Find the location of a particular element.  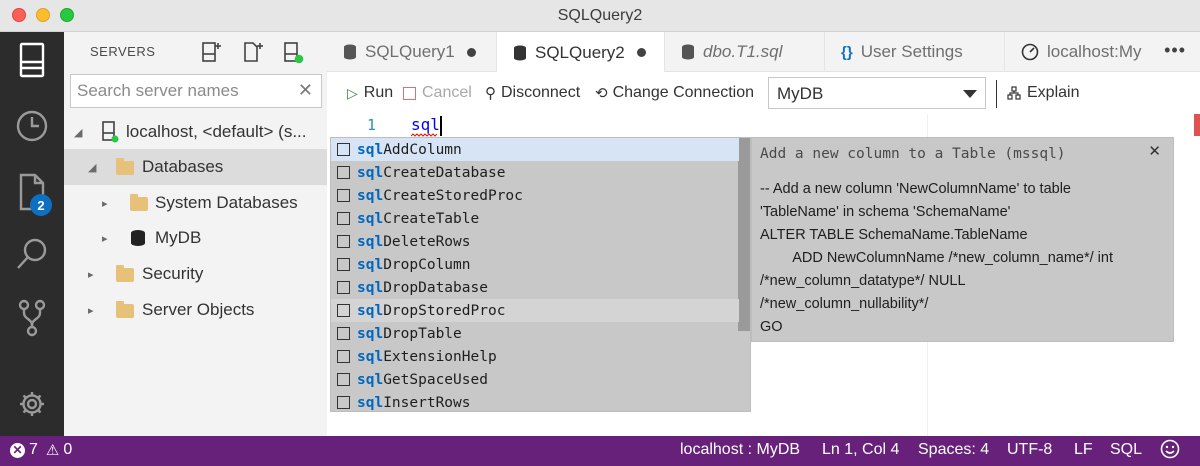

dashboard-icon is located at coordinates (1030, 52).